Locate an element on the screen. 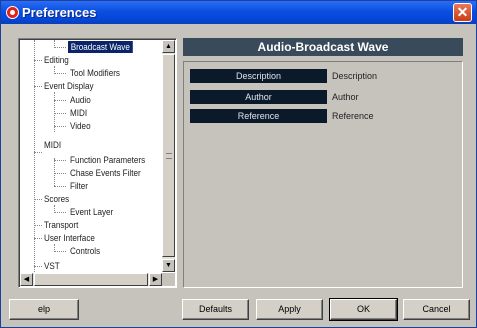  scroll-up-arrow-icon: ▲ is located at coordinates (168, 46).